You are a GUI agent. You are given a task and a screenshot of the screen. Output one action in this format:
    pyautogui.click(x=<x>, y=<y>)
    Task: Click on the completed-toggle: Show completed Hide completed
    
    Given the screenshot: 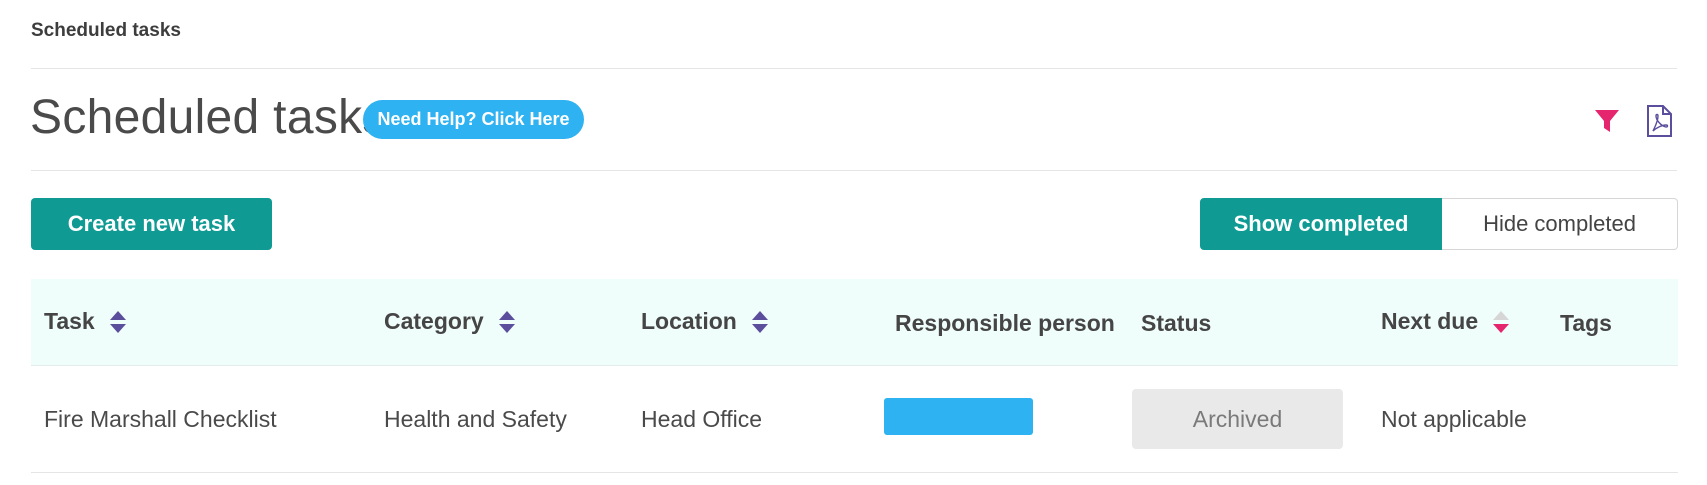 What is the action you would take?
    pyautogui.click(x=1439, y=224)
    